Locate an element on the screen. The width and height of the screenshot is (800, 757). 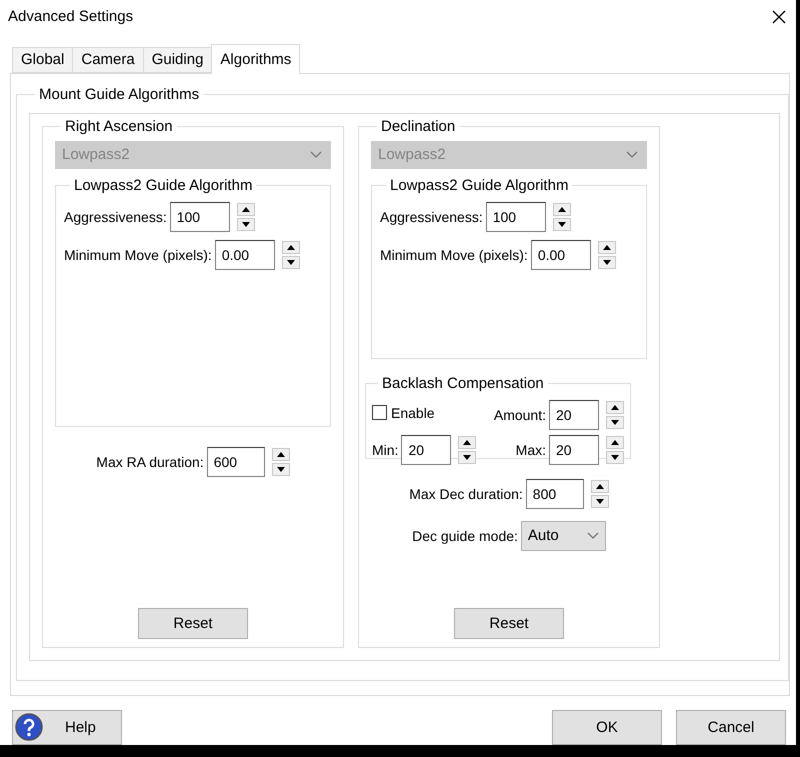
close-icon is located at coordinates (779, 17).